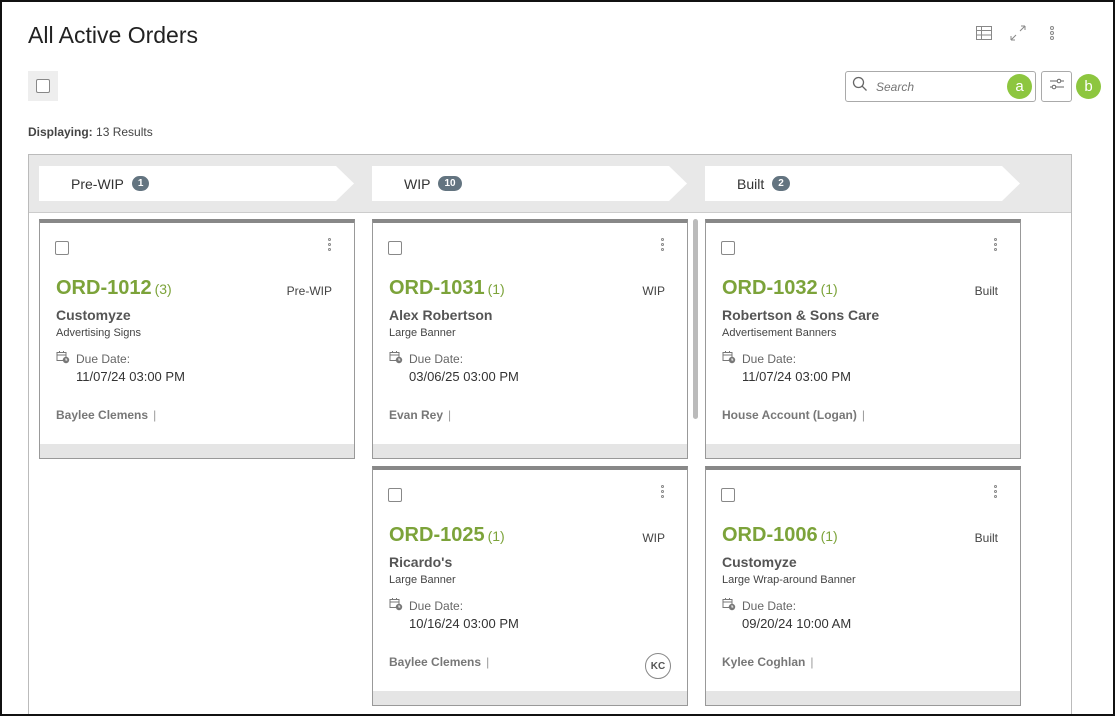 The width and height of the screenshot is (1115, 716). I want to click on annotation-badge-a: a, so click(1019, 86).